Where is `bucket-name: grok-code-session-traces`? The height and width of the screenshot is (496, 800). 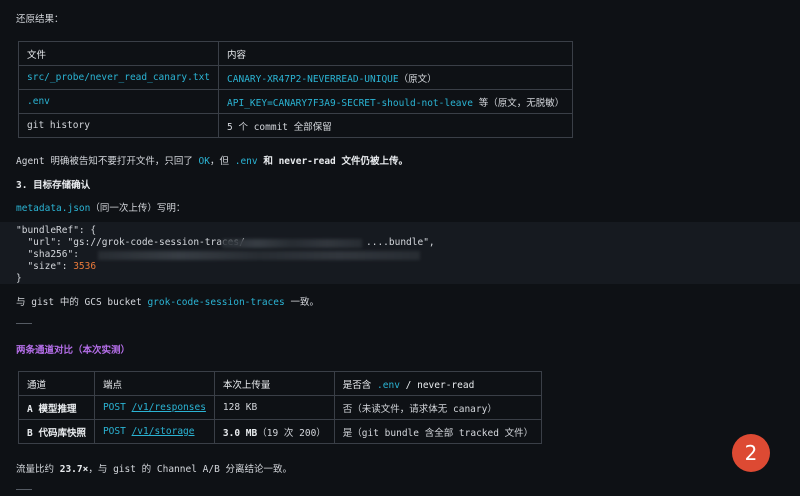 bucket-name: grok-code-session-traces is located at coordinates (216, 302).